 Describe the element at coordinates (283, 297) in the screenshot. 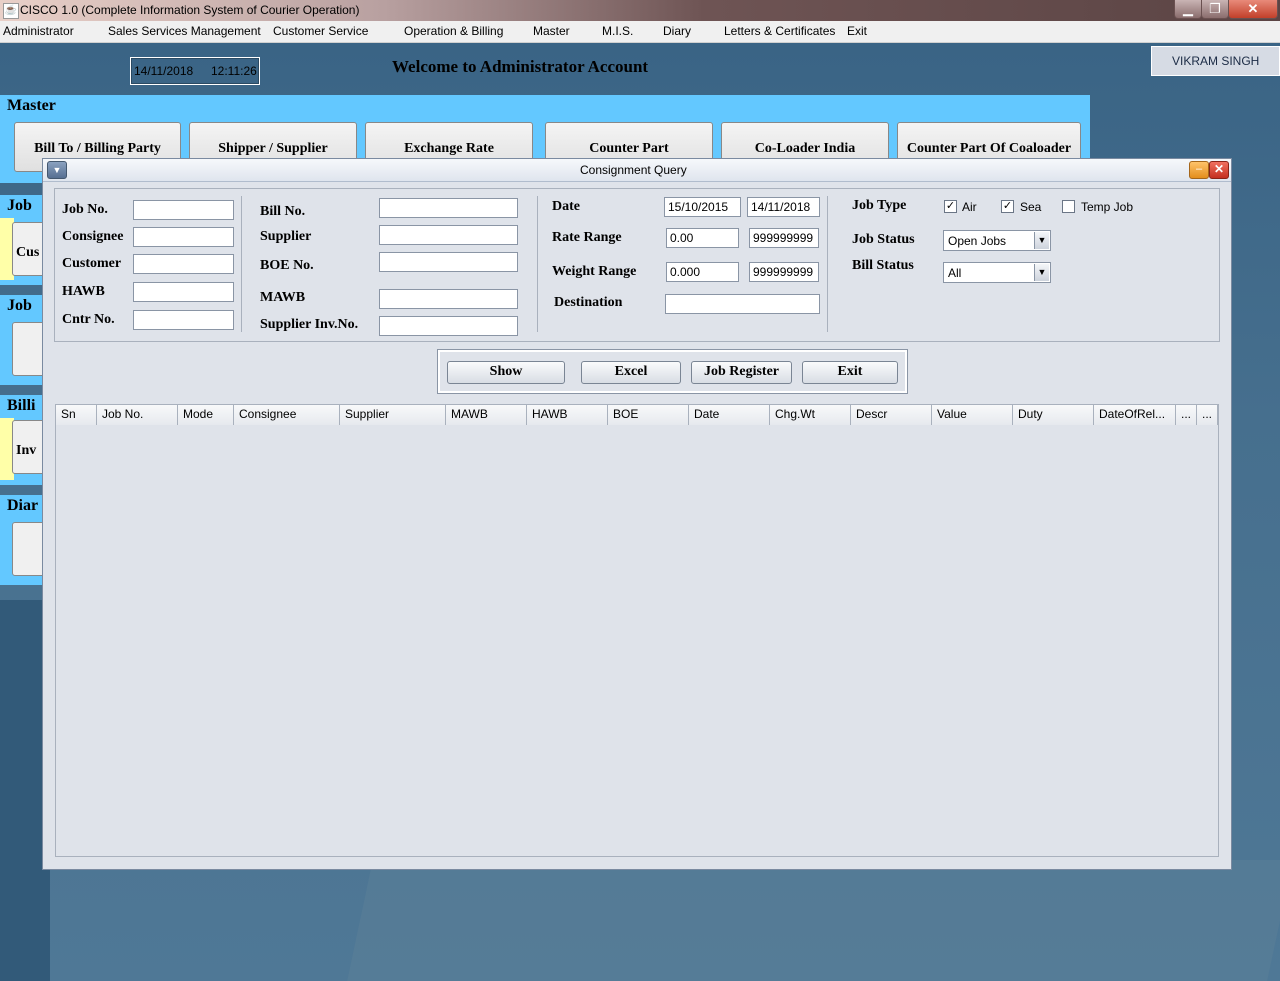

I see `mawb-label: MAWB` at that location.